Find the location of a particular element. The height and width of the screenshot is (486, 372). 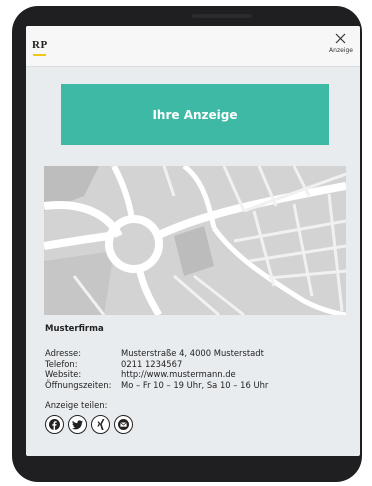

address-value: Musterstraße 4, 4000 Musterstadt is located at coordinates (192, 353).